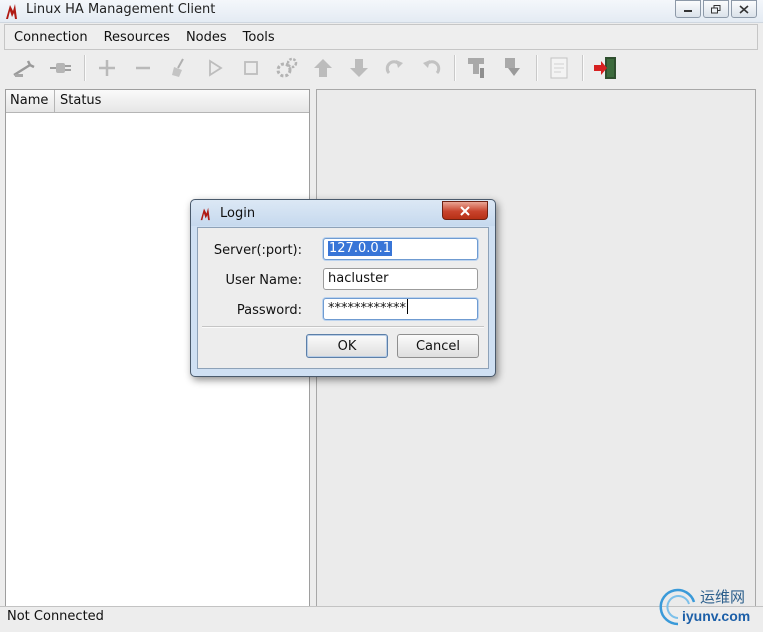 This screenshot has height=632, width=763. I want to click on watermark-logo: 运维网 iyunv.com, so click(708, 606).